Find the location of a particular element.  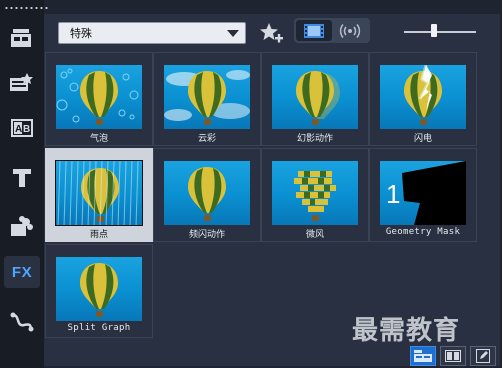

view-mode-toggle is located at coordinates (332, 30).